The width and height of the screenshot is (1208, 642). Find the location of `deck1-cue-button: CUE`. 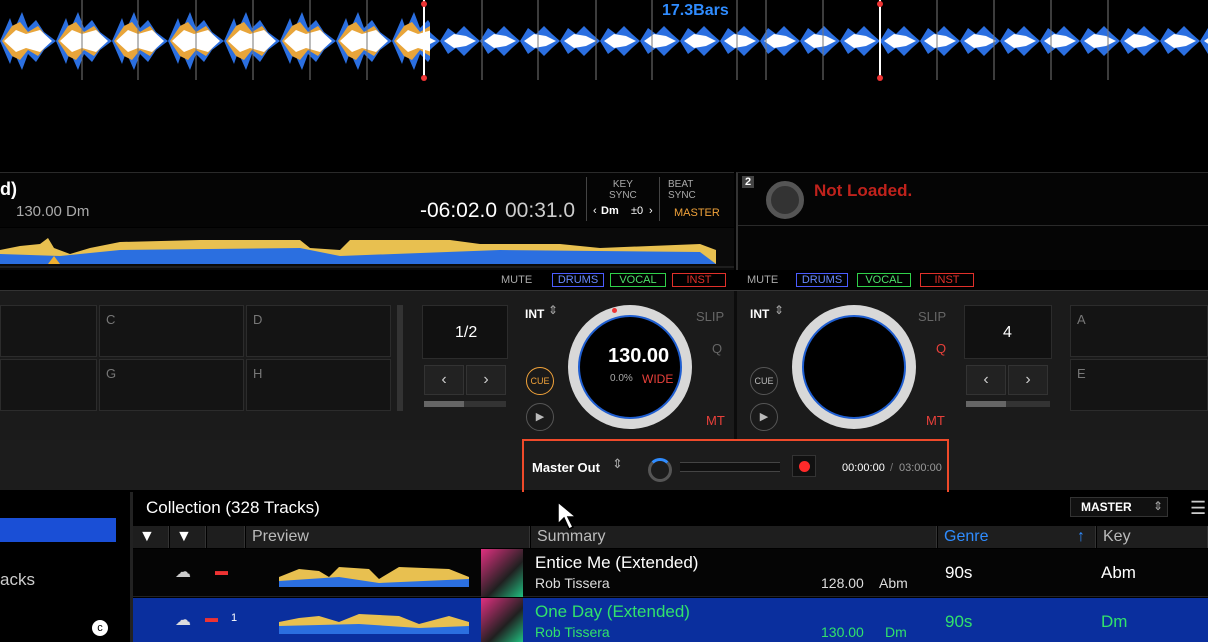

deck1-cue-button: CUE is located at coordinates (540, 381).